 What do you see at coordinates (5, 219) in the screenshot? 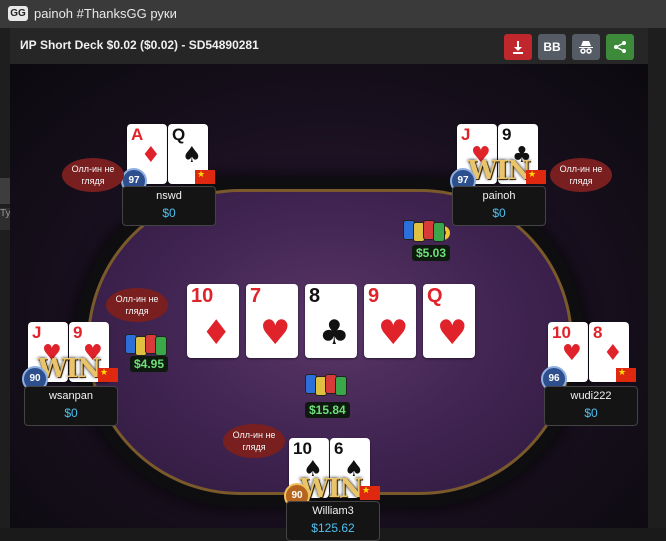
I see `background-text-fragment: Ту` at bounding box center [5, 219].